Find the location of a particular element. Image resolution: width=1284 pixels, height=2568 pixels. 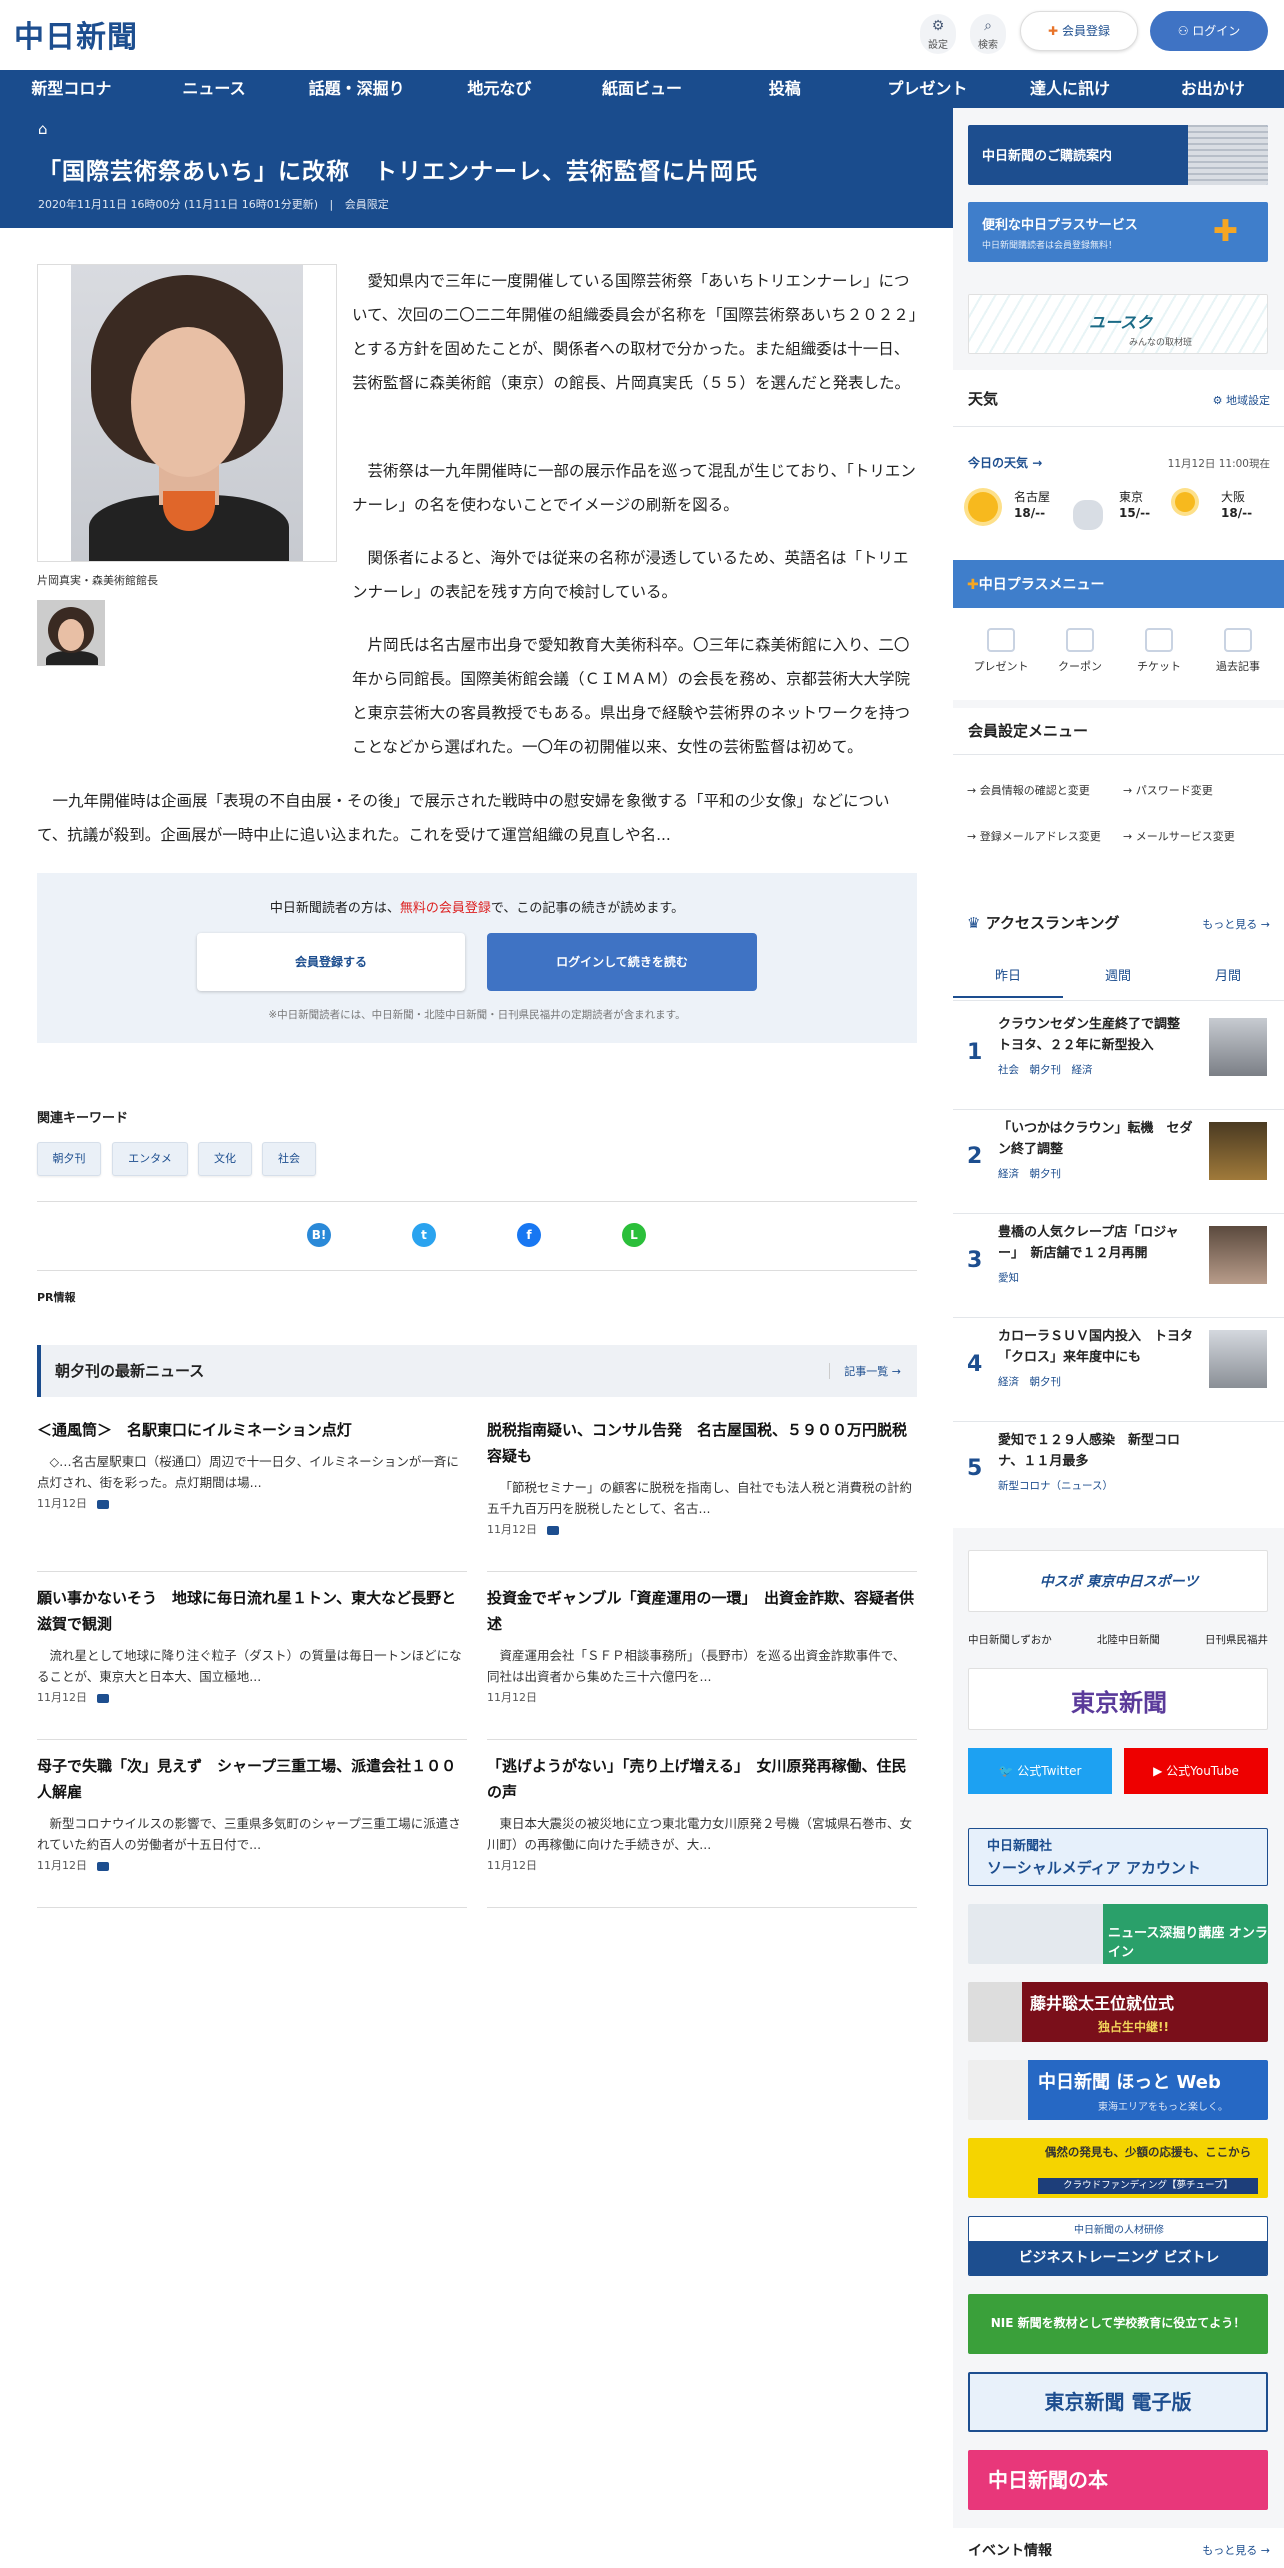

nav-item: 紙面ビュー is located at coordinates (642, 89).